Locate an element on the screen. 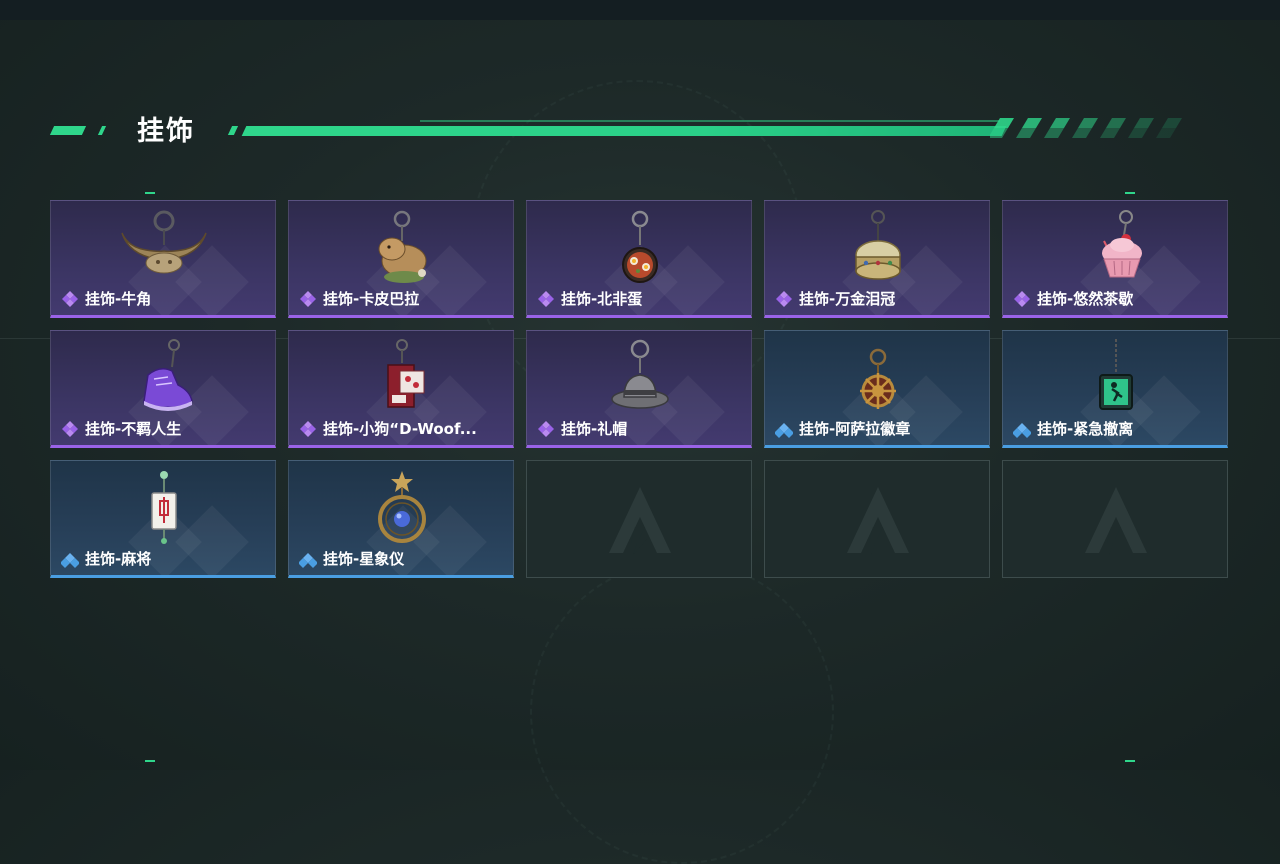 Image resolution: width=1280 pixels, height=864 pixels. charm-card: 挂饰-不羁人生 is located at coordinates (163, 389).